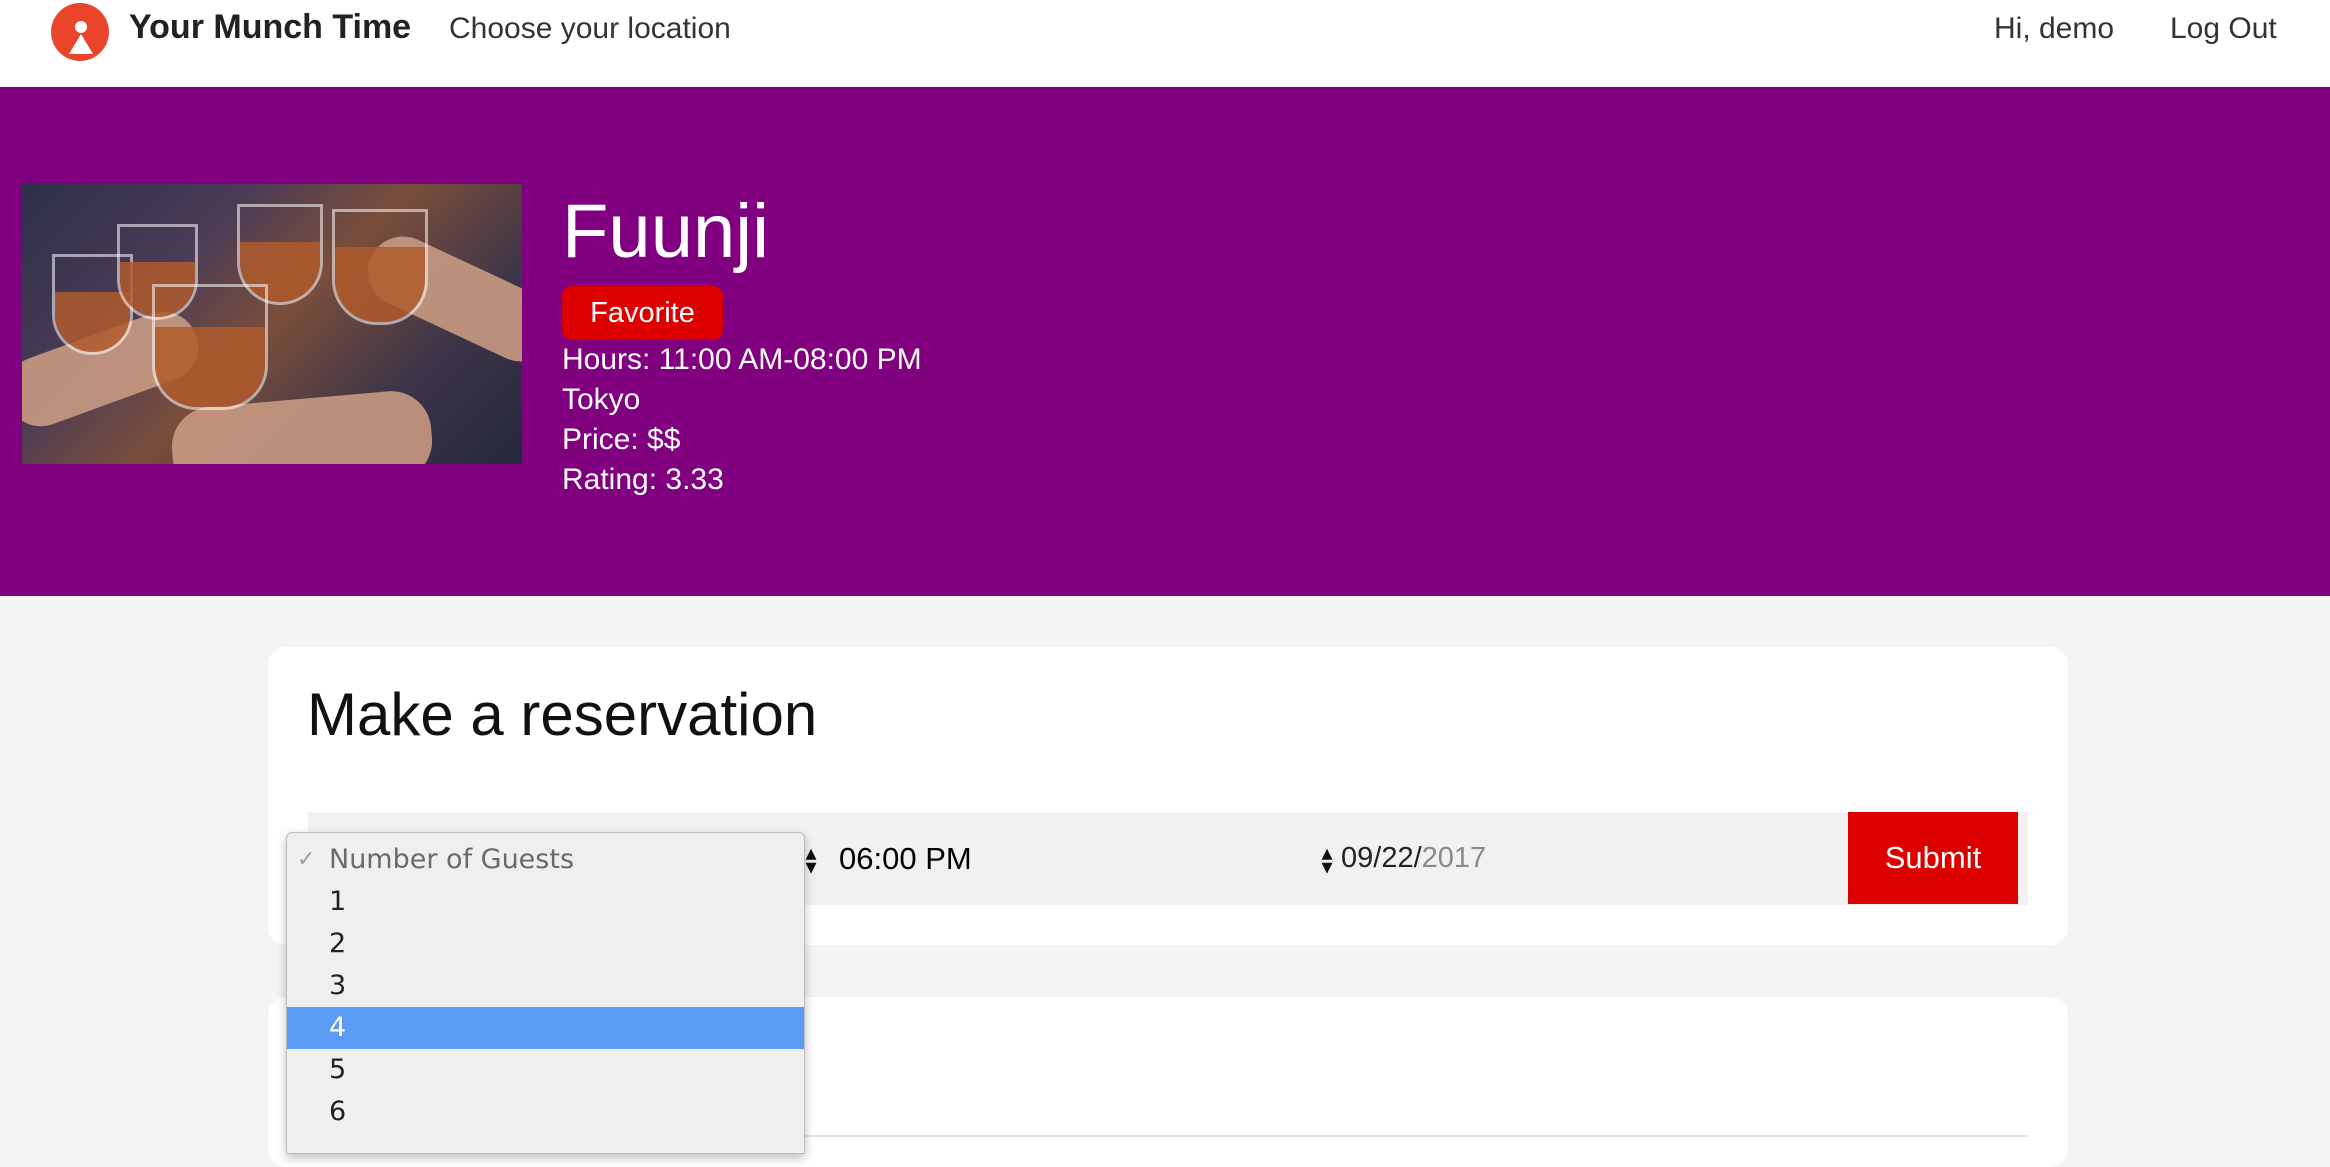 Image resolution: width=2330 pixels, height=1167 pixels. What do you see at coordinates (601, 399) in the screenshot?
I see `restaurant-city: Tokyo` at bounding box center [601, 399].